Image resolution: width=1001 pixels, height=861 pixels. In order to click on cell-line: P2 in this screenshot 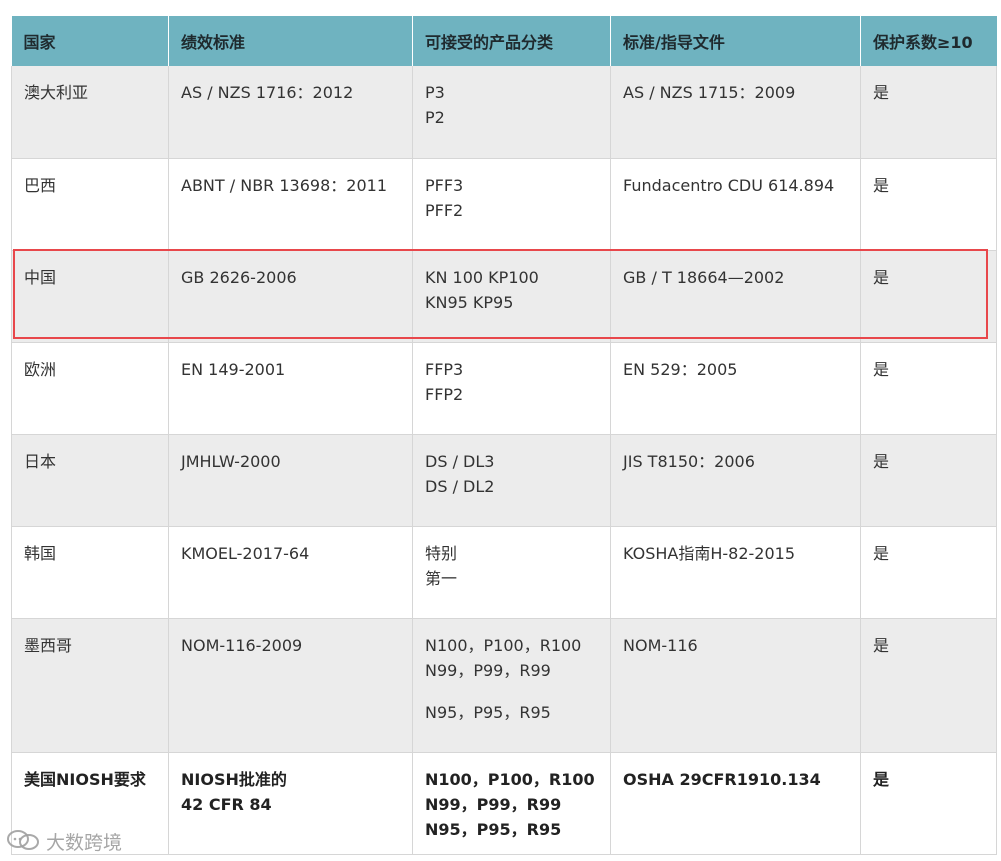, I will do `click(435, 117)`.